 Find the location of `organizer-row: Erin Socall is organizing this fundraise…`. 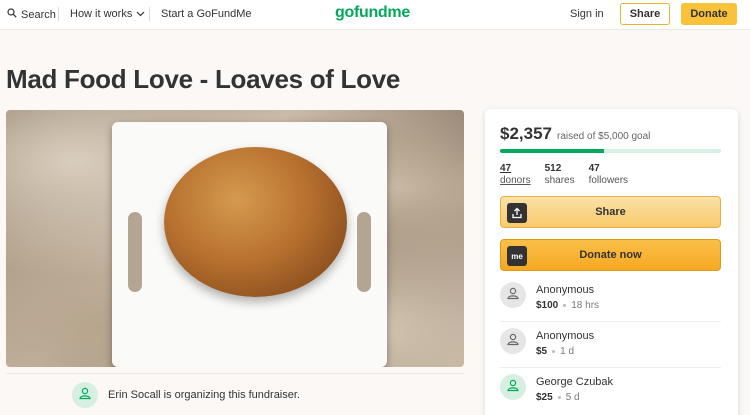

organizer-row: Erin Socall is organizing this fundraise… is located at coordinates (186, 395).